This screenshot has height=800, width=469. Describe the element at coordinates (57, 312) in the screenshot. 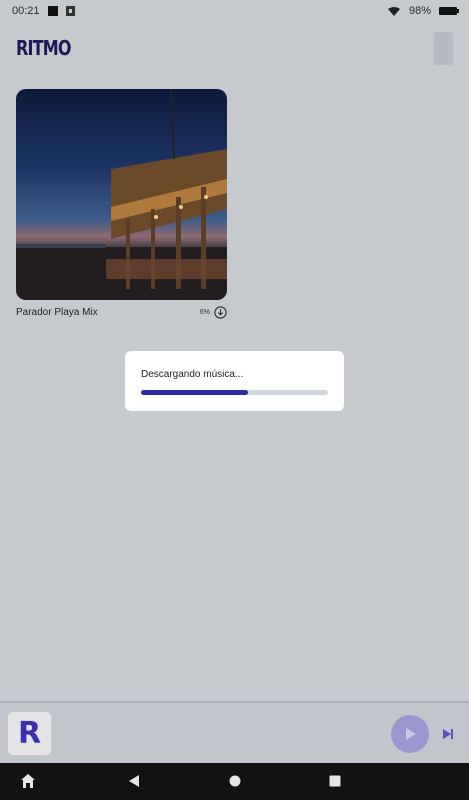

I see `playlist-title: Parador Playa Mix` at that location.